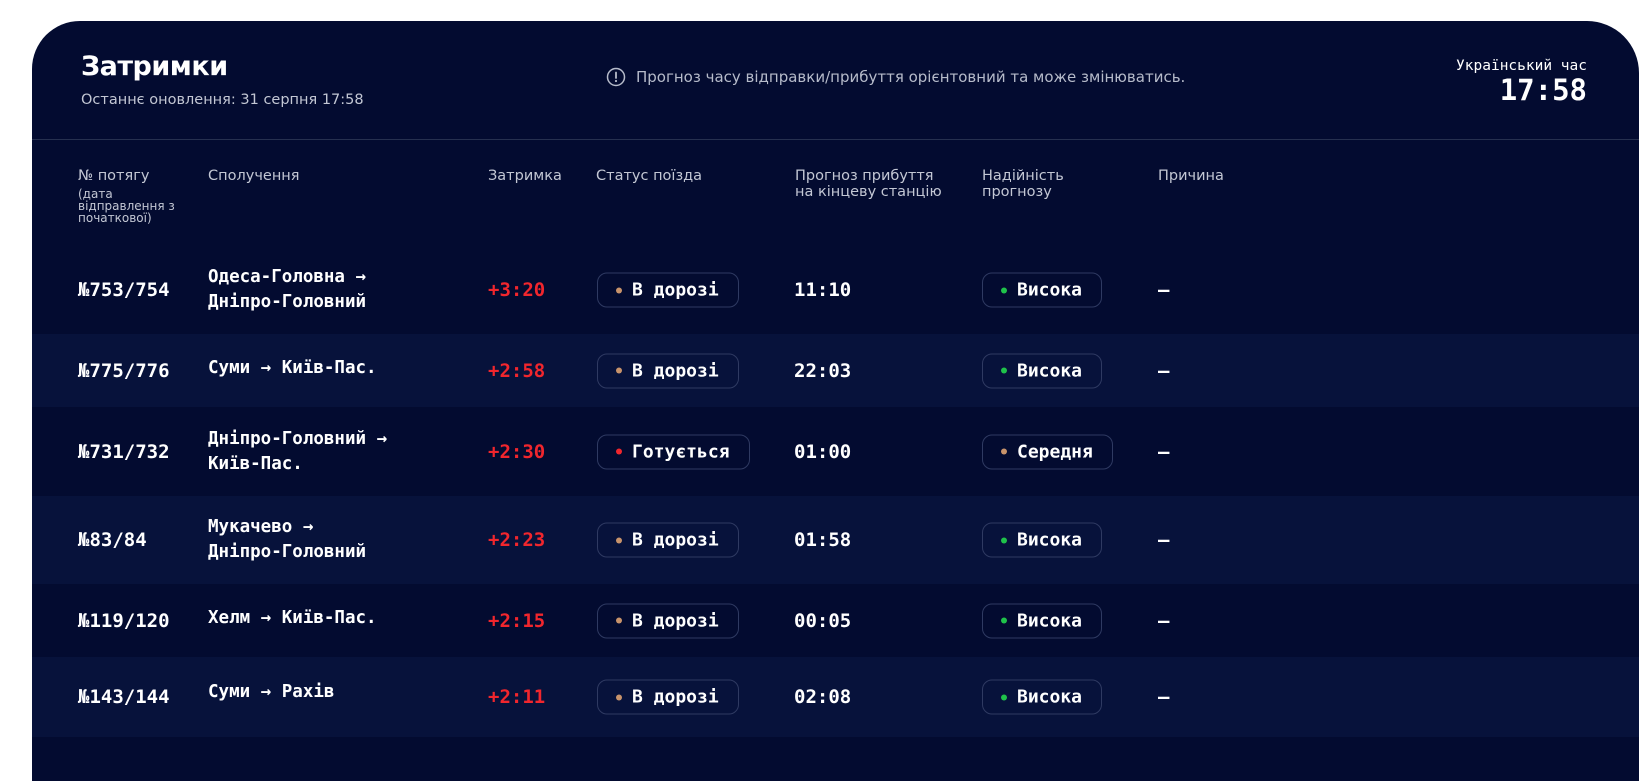 The image size is (1639, 781). What do you see at coordinates (124, 370) in the screenshot?
I see `train-number: №775/776` at bounding box center [124, 370].